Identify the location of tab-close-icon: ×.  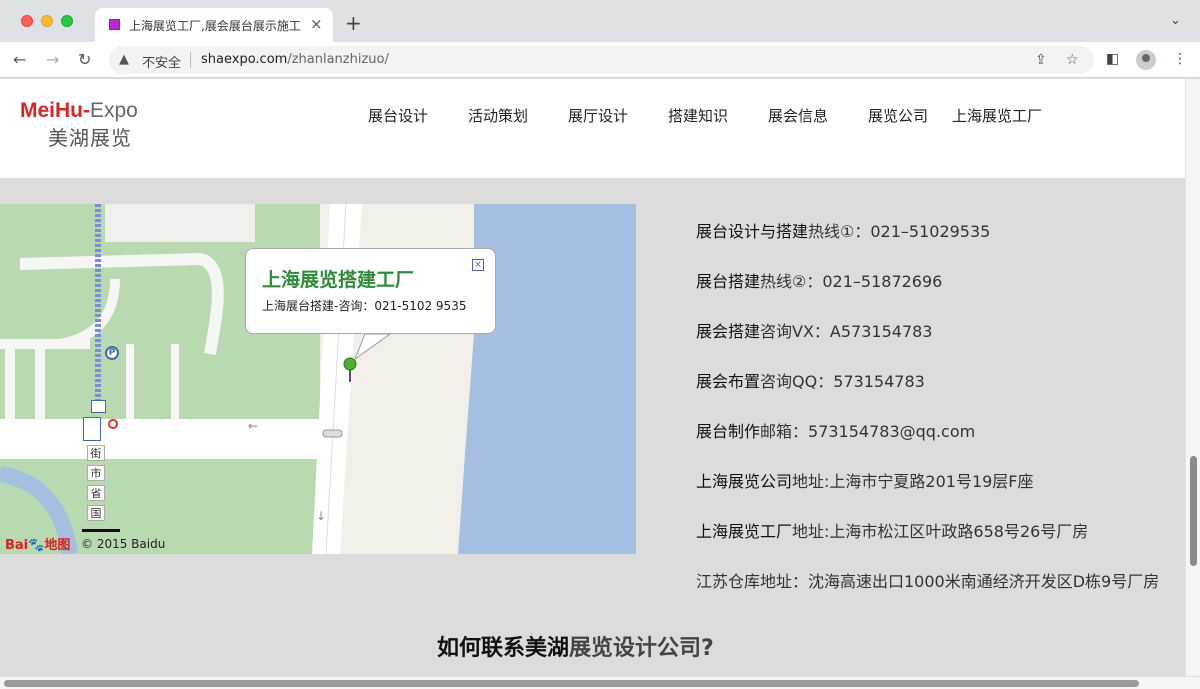
(316, 24).